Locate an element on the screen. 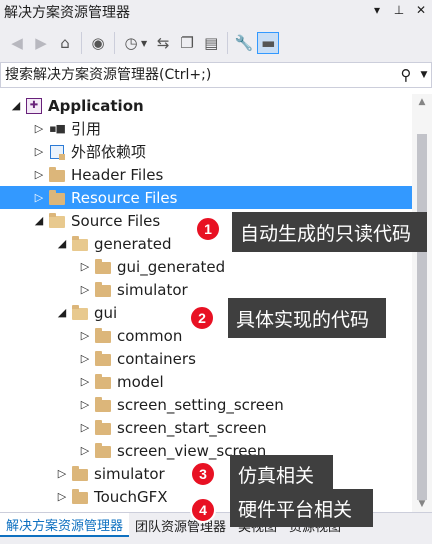  home-icon: ⌂ is located at coordinates (65, 43).